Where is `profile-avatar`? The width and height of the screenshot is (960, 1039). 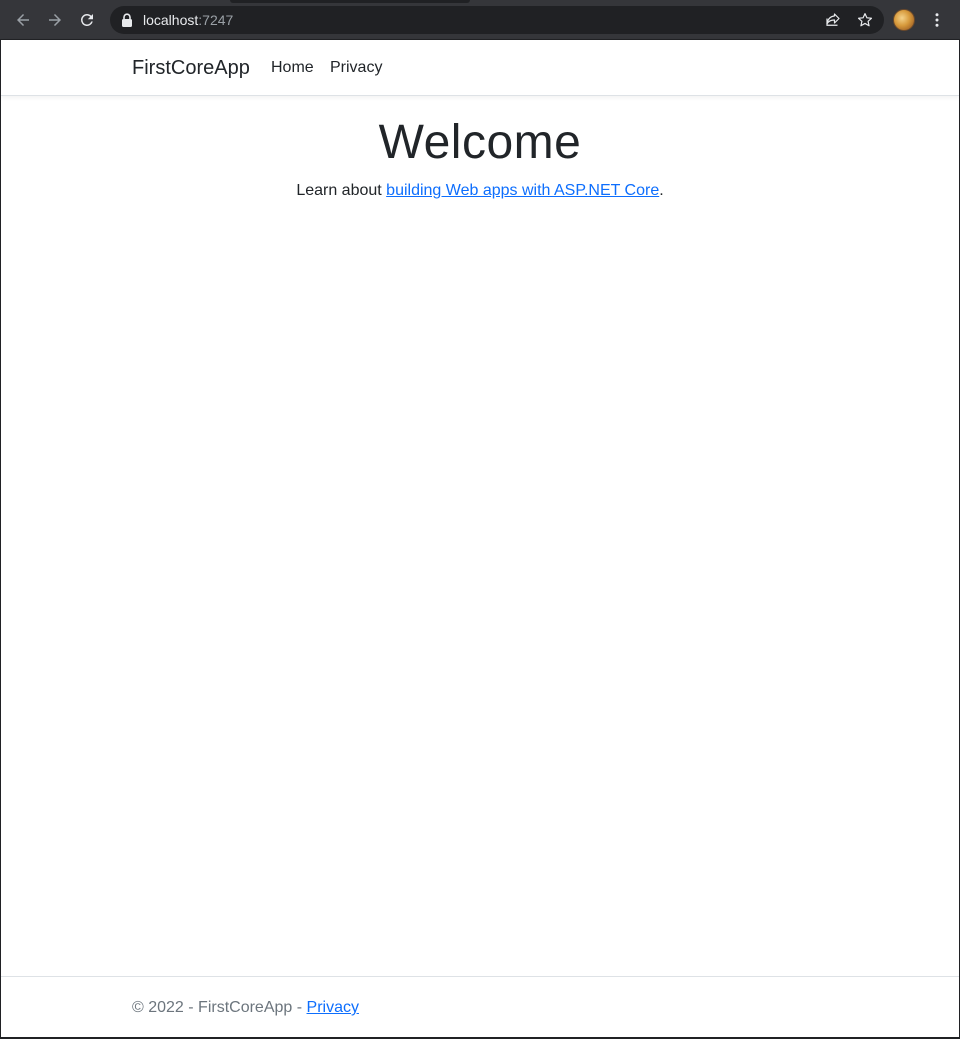 profile-avatar is located at coordinates (904, 20).